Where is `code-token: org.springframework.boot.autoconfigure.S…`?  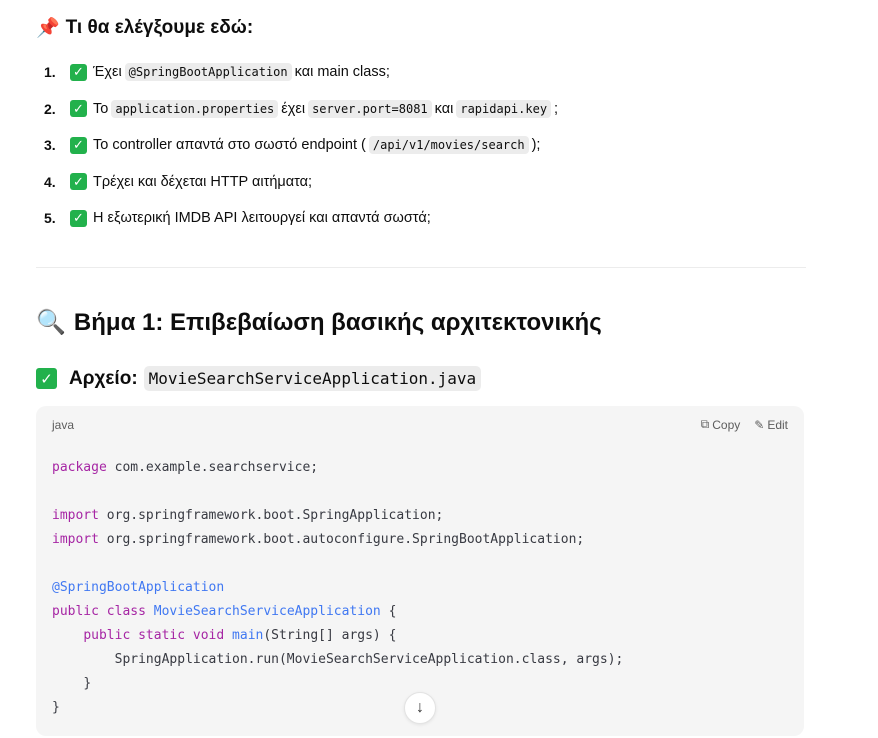
code-token: org.springframework.boot.autoconfigure.S… is located at coordinates (341, 539).